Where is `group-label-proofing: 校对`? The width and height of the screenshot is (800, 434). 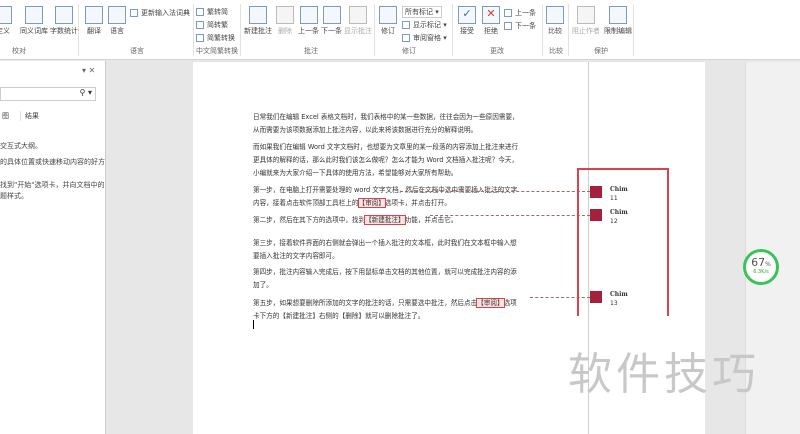
group-label-proofing: 校对 is located at coordinates (19, 51).